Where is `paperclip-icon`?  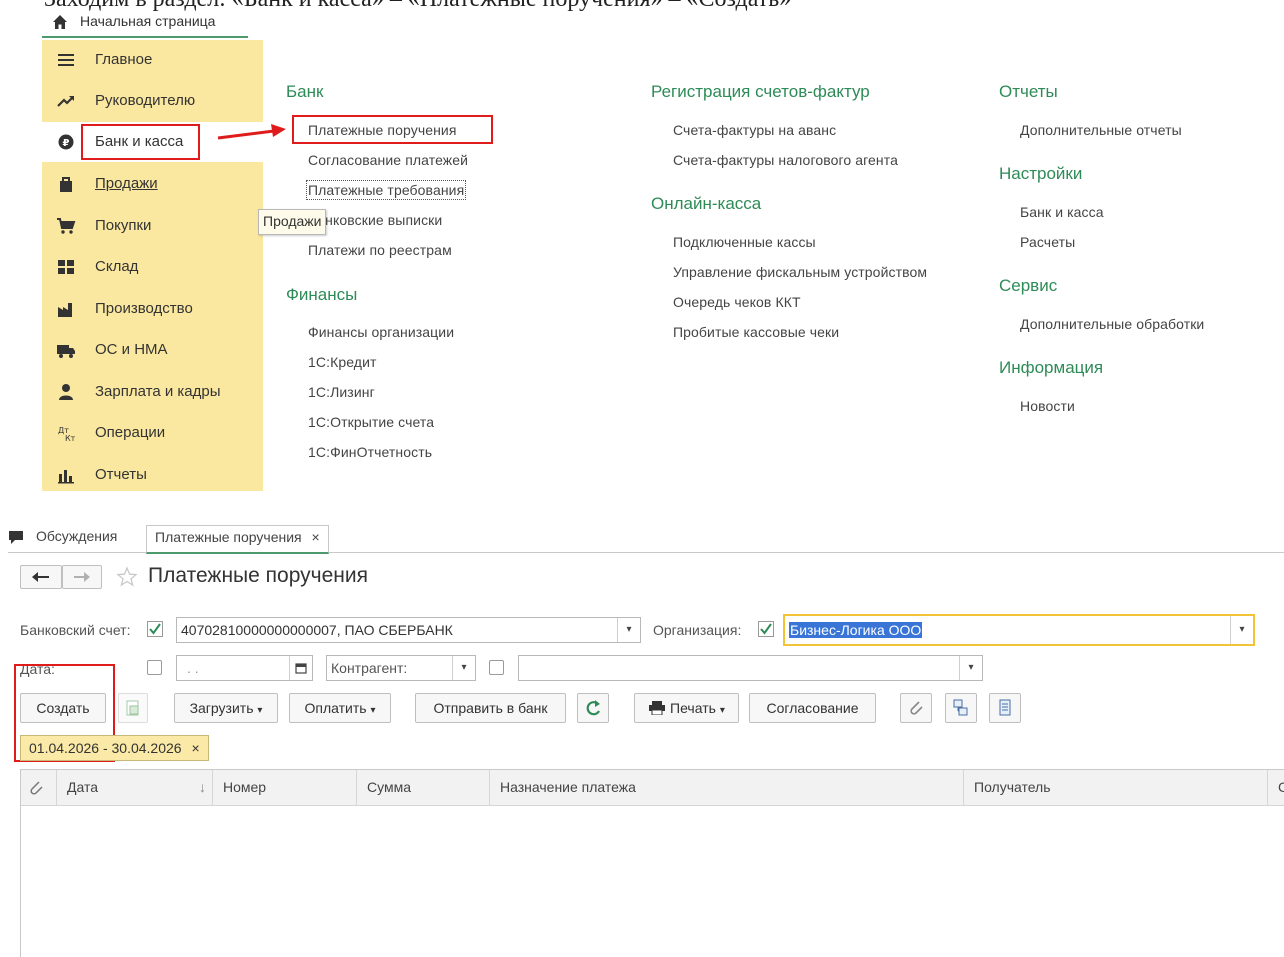 paperclip-icon is located at coordinates (916, 708).